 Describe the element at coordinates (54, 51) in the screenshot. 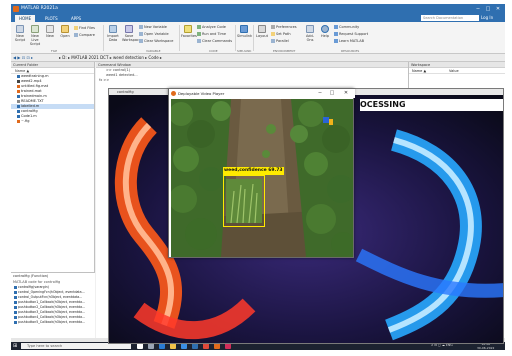

I see `section-file: FILE` at that location.